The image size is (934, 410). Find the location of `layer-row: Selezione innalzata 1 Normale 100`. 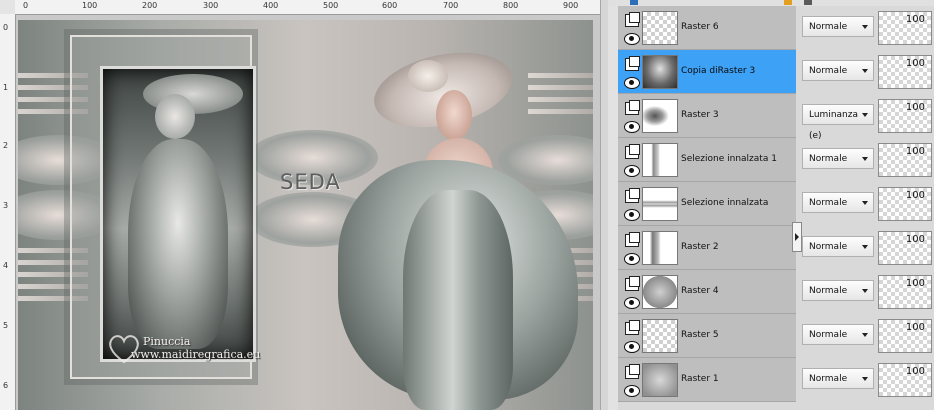

layer-row: Selezione innalzata 1 Normale 100 is located at coordinates (776, 160).